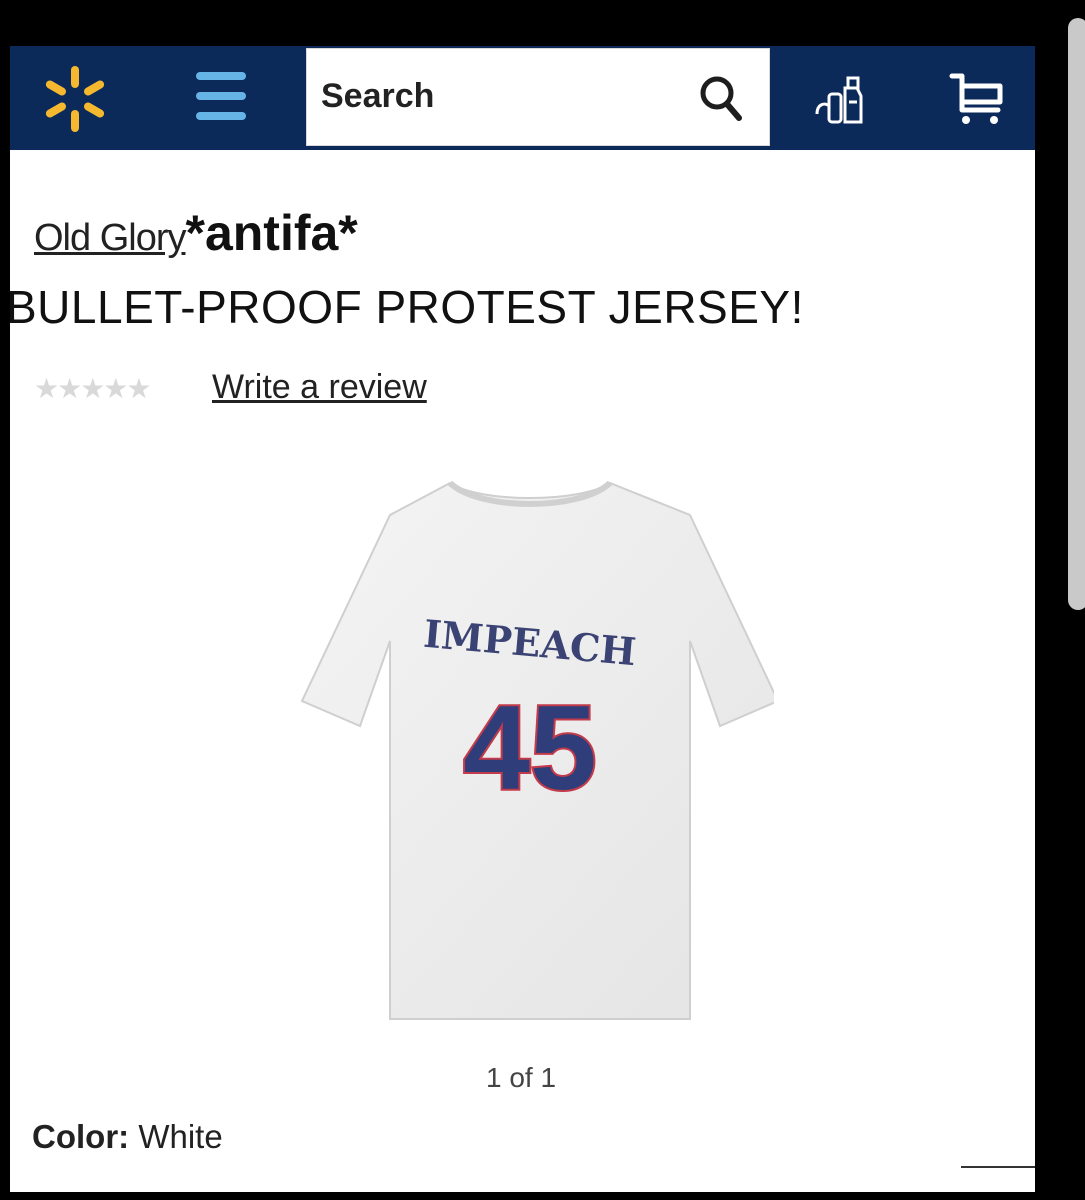 The image size is (1085, 1200). What do you see at coordinates (720, 98) in the screenshot?
I see `search-icon` at bounding box center [720, 98].